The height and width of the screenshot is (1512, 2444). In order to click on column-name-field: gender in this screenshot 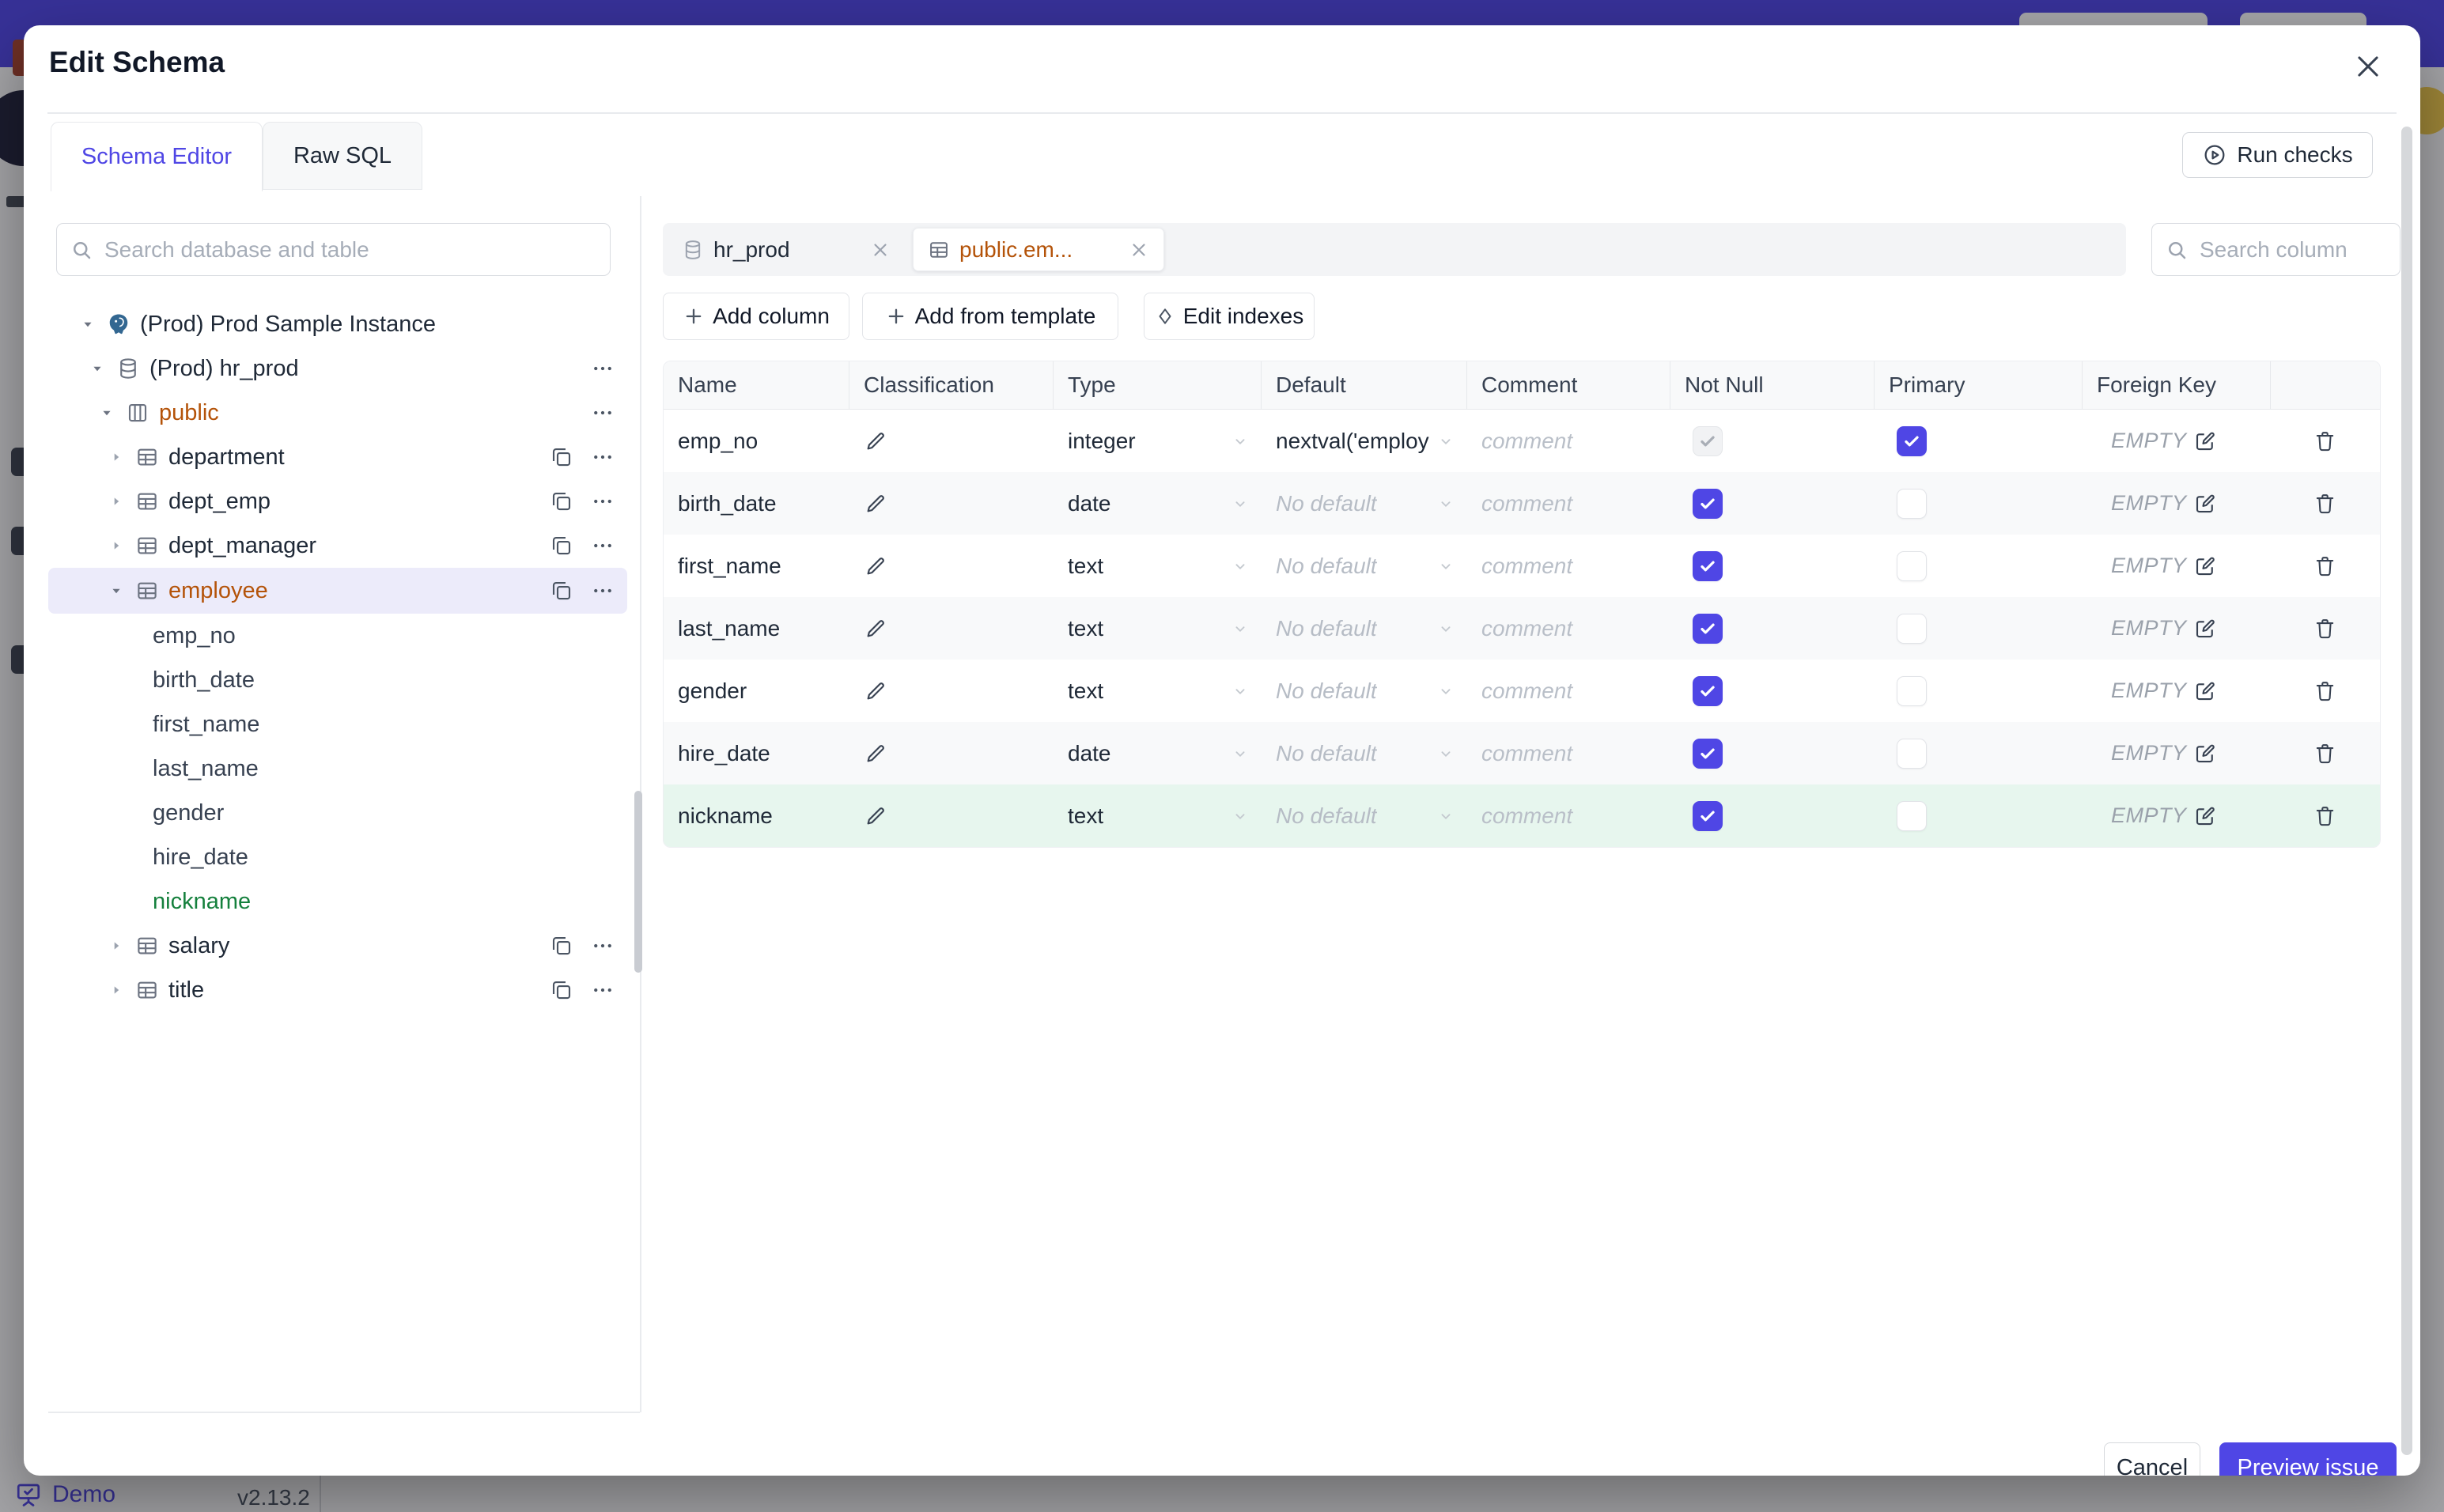, I will do `click(712, 691)`.